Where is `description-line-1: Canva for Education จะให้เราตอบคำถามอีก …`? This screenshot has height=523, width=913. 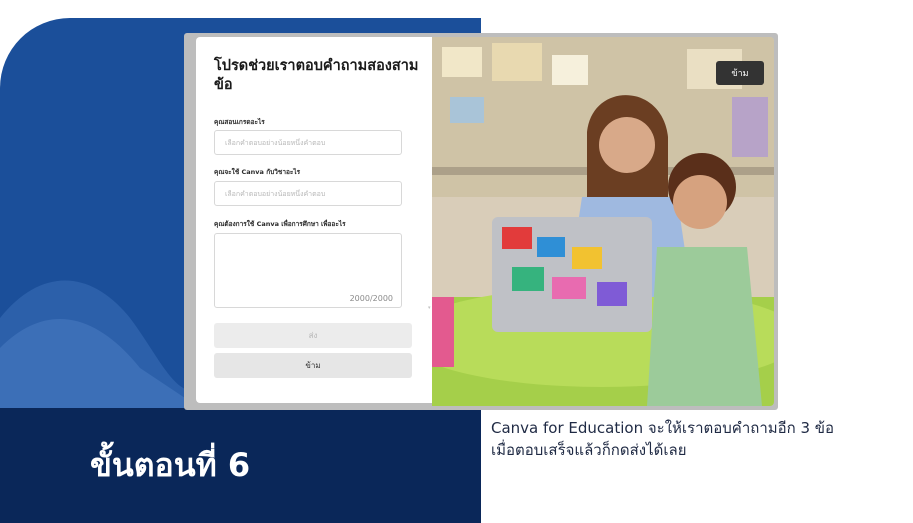
description-line-1: Canva for Education จะให้เราตอบคำถามอีก … is located at coordinates (663, 428).